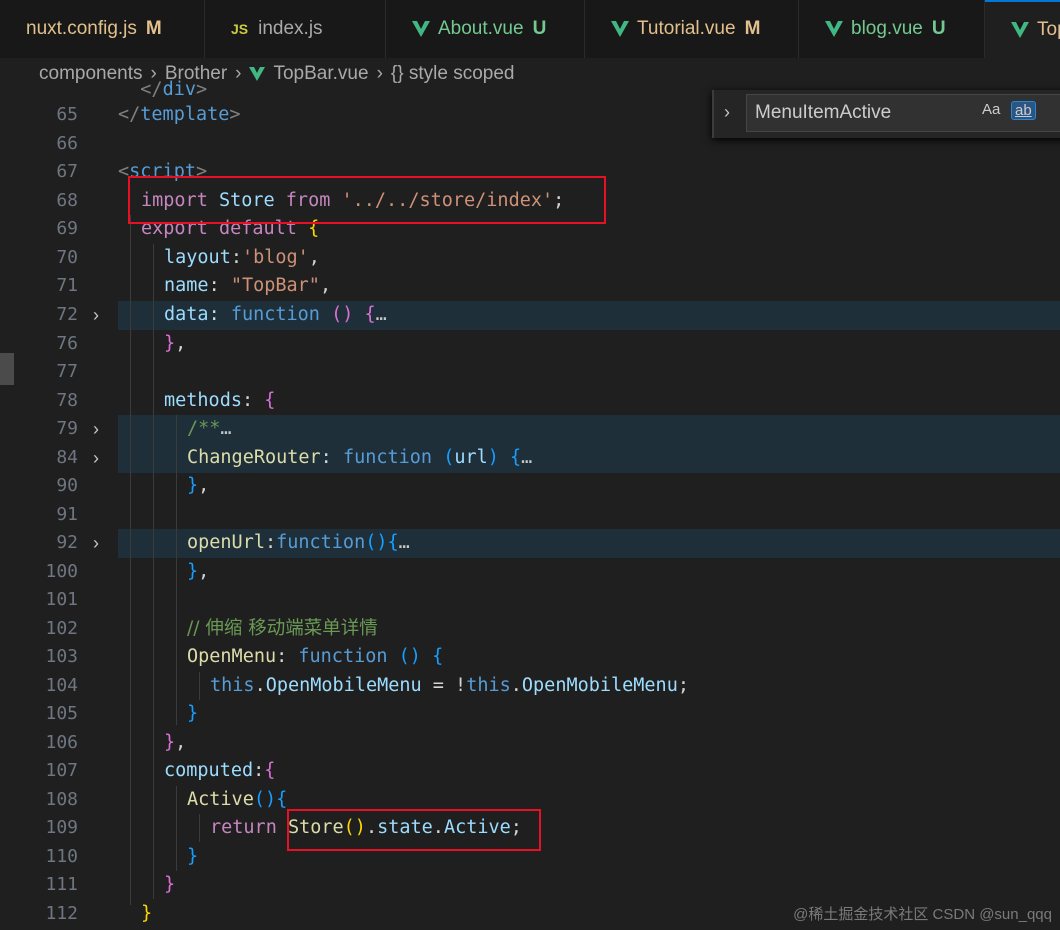  What do you see at coordinates (61, 599) in the screenshot?
I see `code-line: 101` at bounding box center [61, 599].